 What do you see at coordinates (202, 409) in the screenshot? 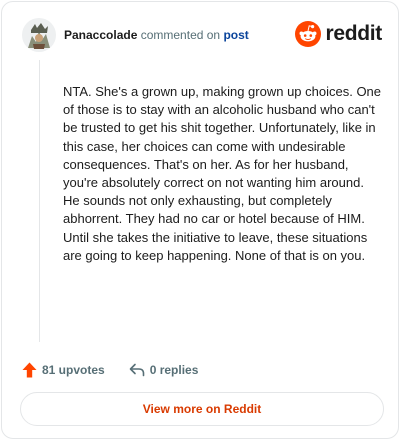
I see `view-more-button: View more on Reddit` at bounding box center [202, 409].